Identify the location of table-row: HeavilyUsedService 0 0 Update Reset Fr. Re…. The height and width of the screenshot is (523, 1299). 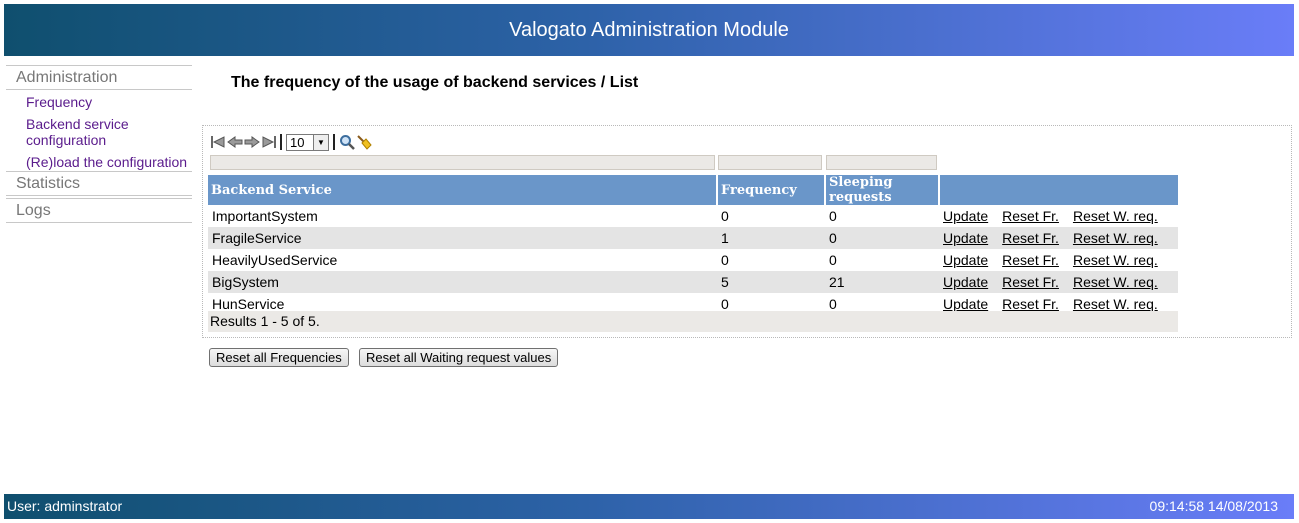
(693, 260).